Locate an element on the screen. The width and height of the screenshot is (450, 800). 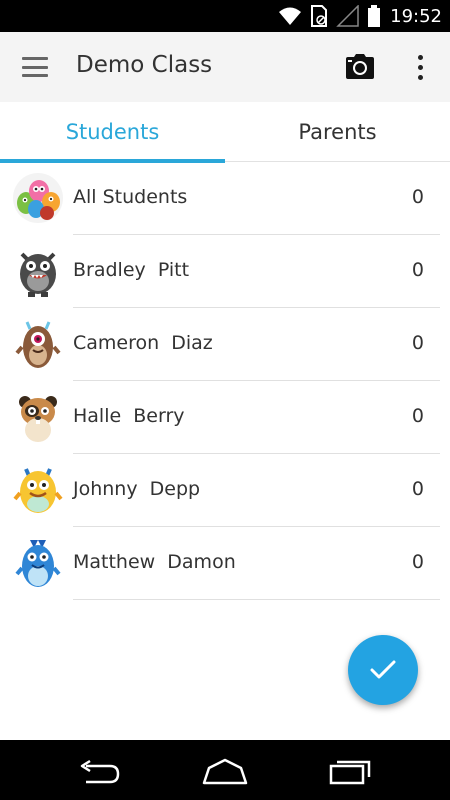
confirm-button is located at coordinates (383, 670).